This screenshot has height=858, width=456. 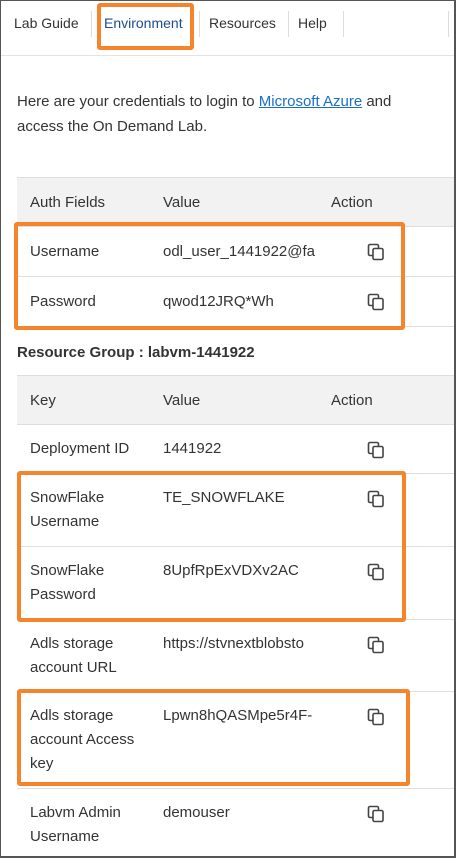 I want to click on table-row: Password qwod12JRQ*Wh, so click(x=235, y=302).